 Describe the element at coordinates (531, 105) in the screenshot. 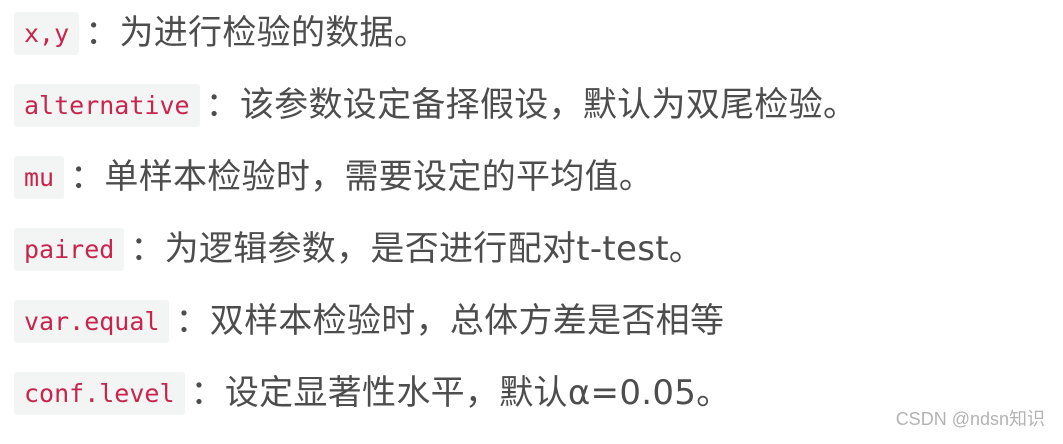

I see `param-description-alternative: ：该参数设定备择假设，默认为双尾检验。` at that location.